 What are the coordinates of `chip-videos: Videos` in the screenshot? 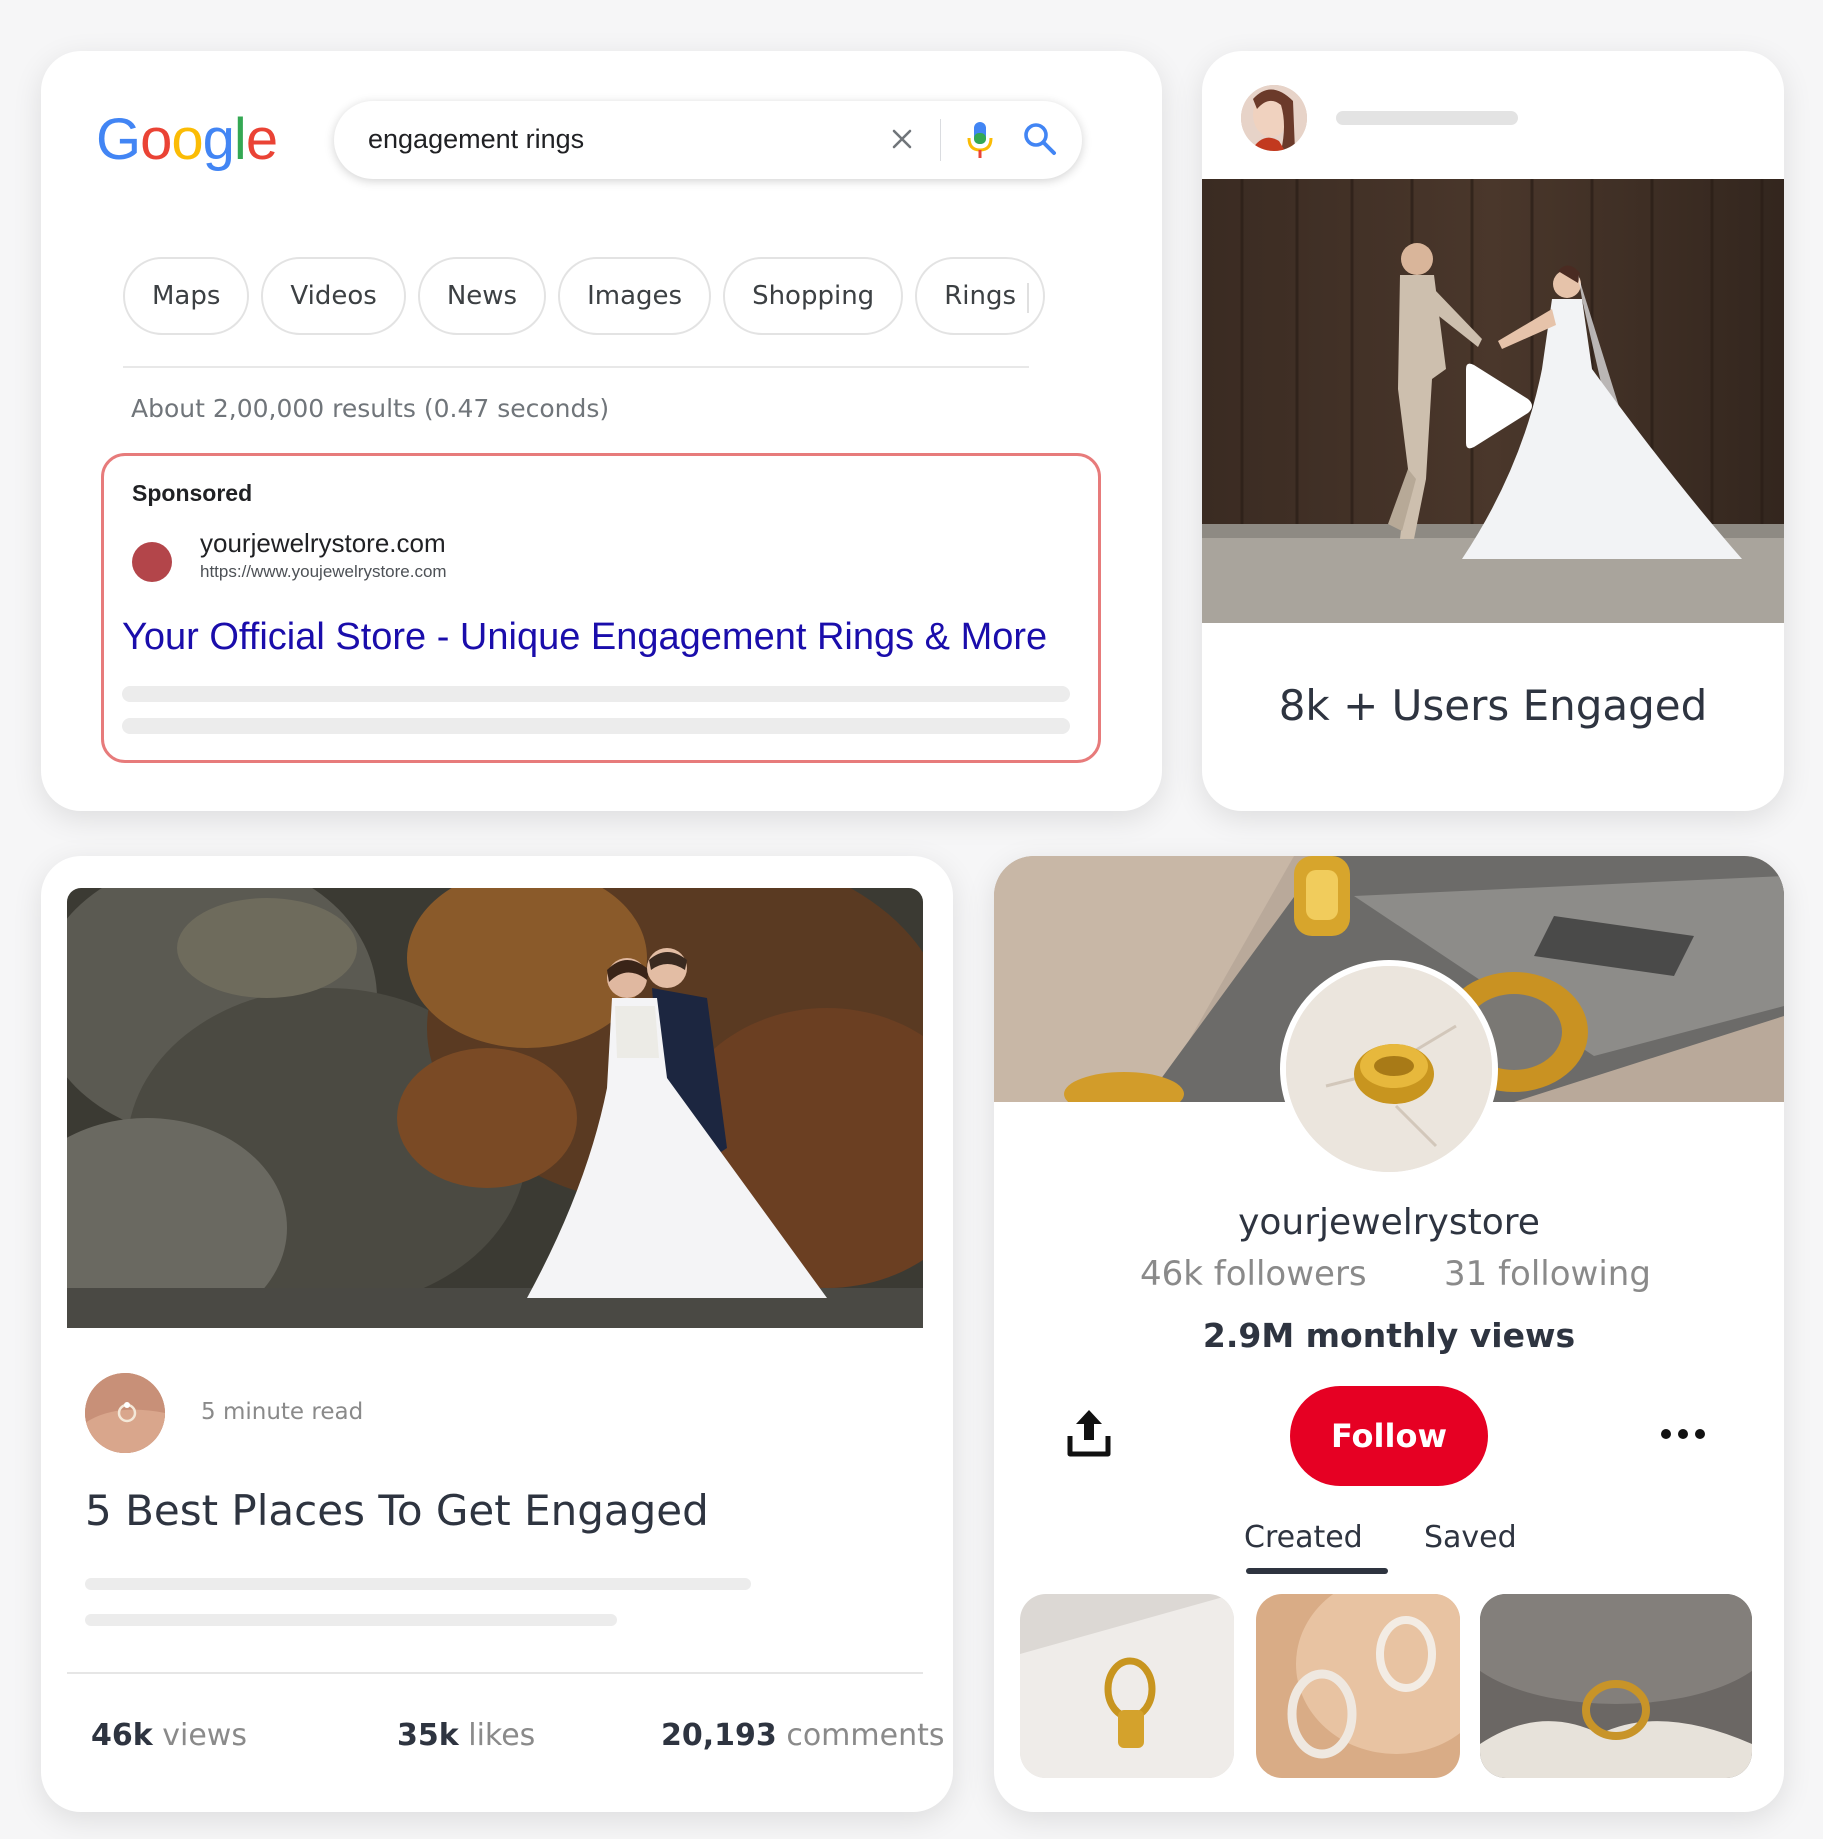 It's located at (333, 296).